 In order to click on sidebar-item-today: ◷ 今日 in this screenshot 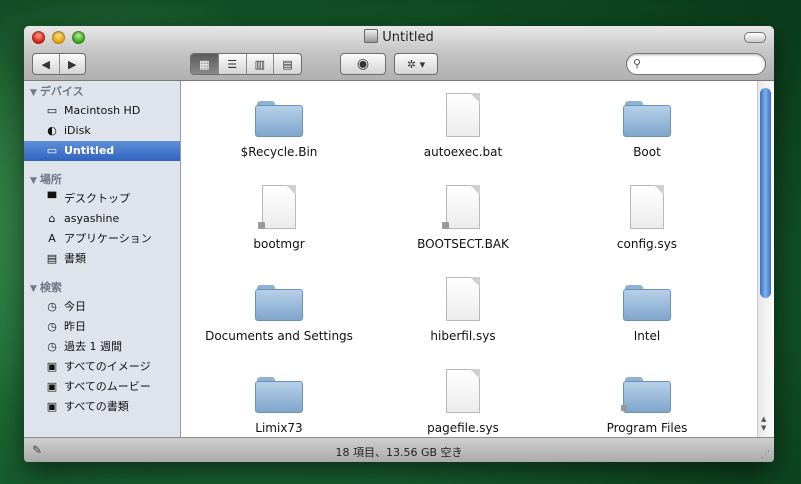, I will do `click(102, 307)`.